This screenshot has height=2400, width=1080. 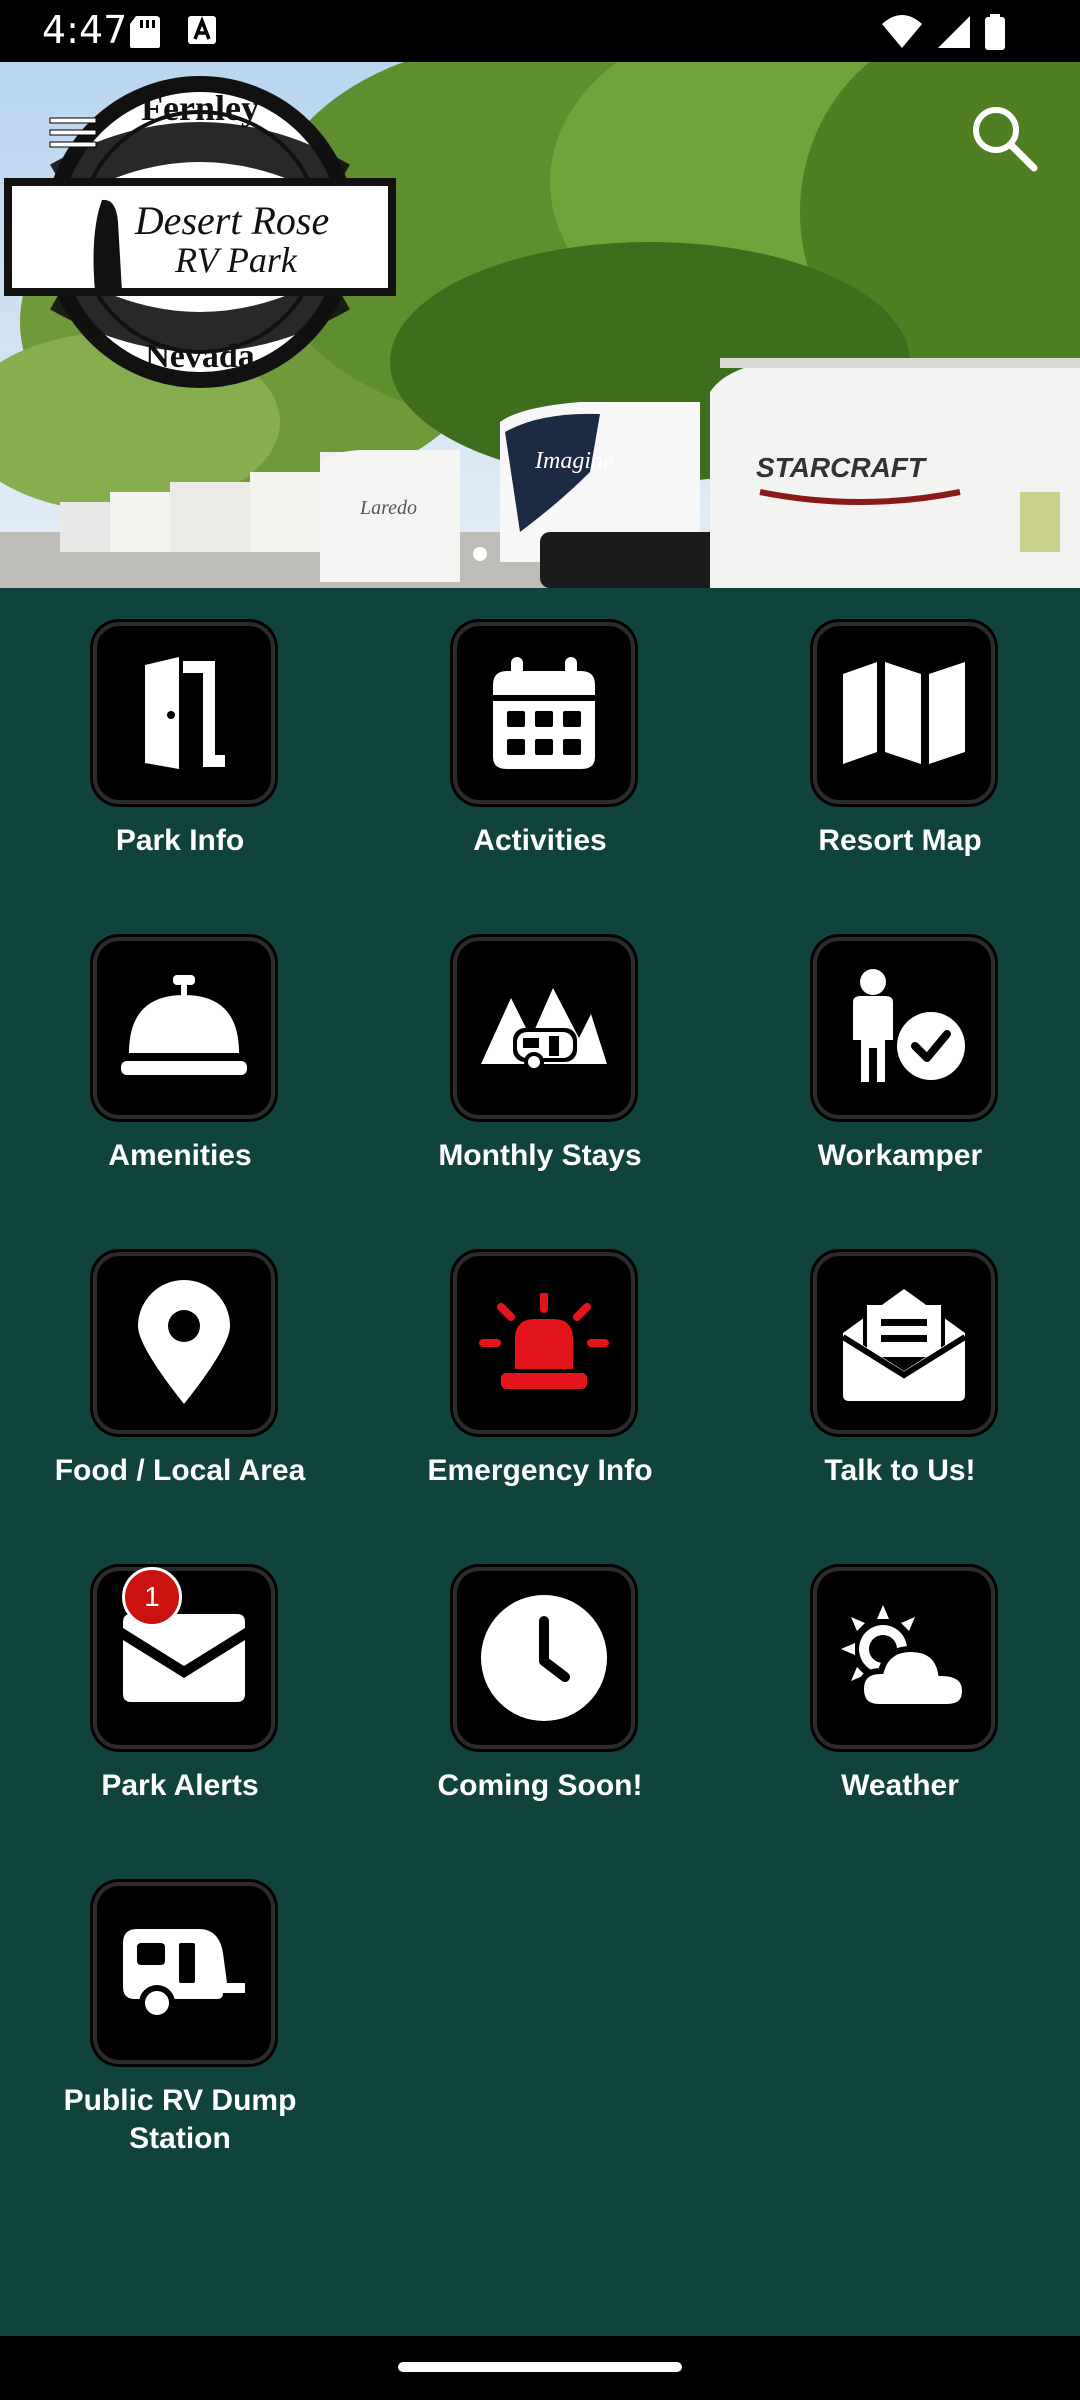 I want to click on envelope-icon, so click(x=184, y=1658).